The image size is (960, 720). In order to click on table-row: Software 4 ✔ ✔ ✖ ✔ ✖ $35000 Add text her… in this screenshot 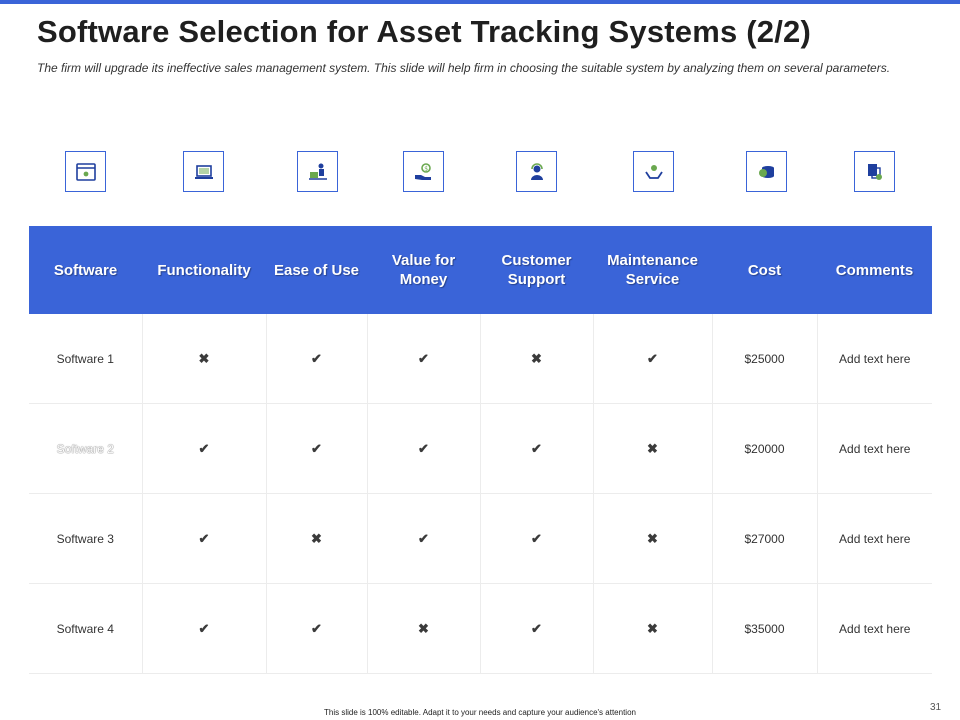, I will do `click(480, 628)`.